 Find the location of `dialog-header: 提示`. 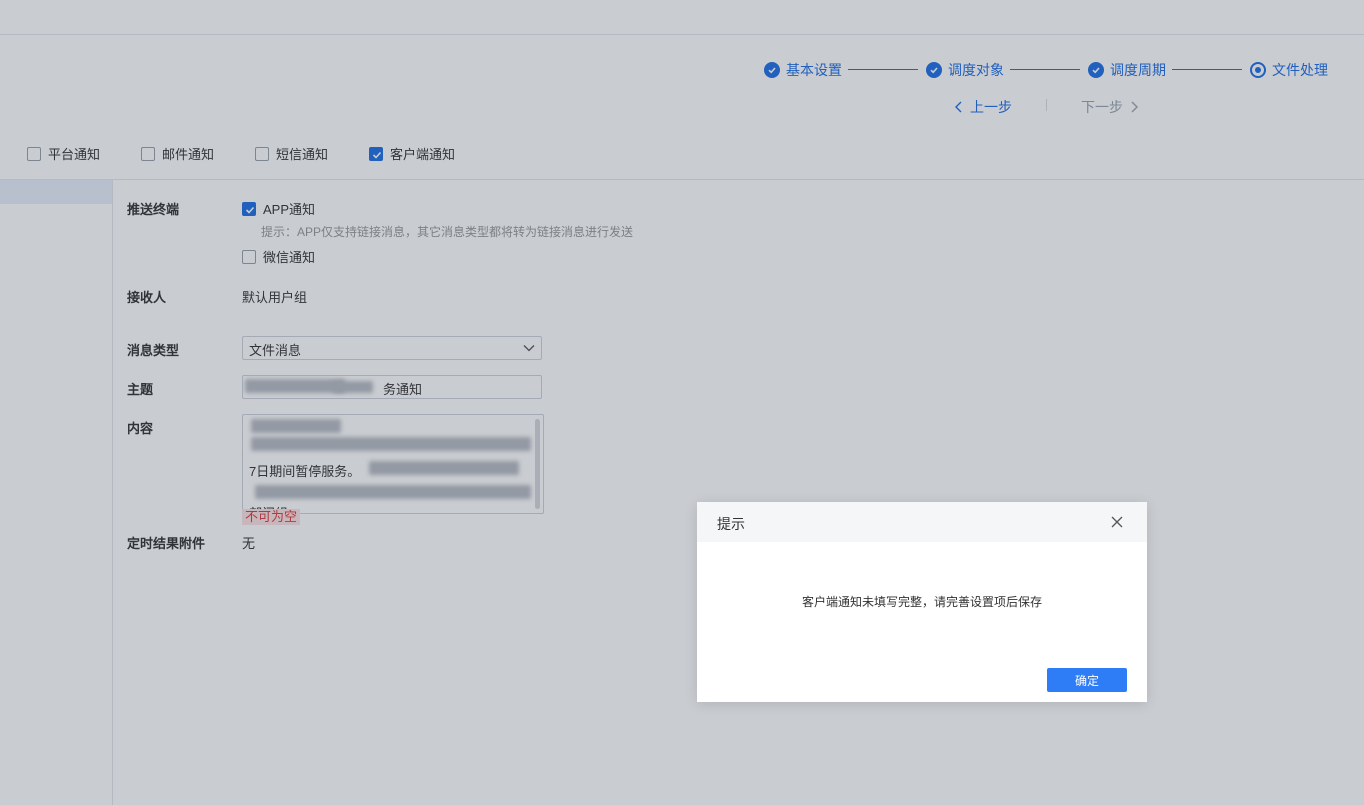

dialog-header: 提示 is located at coordinates (922, 522).